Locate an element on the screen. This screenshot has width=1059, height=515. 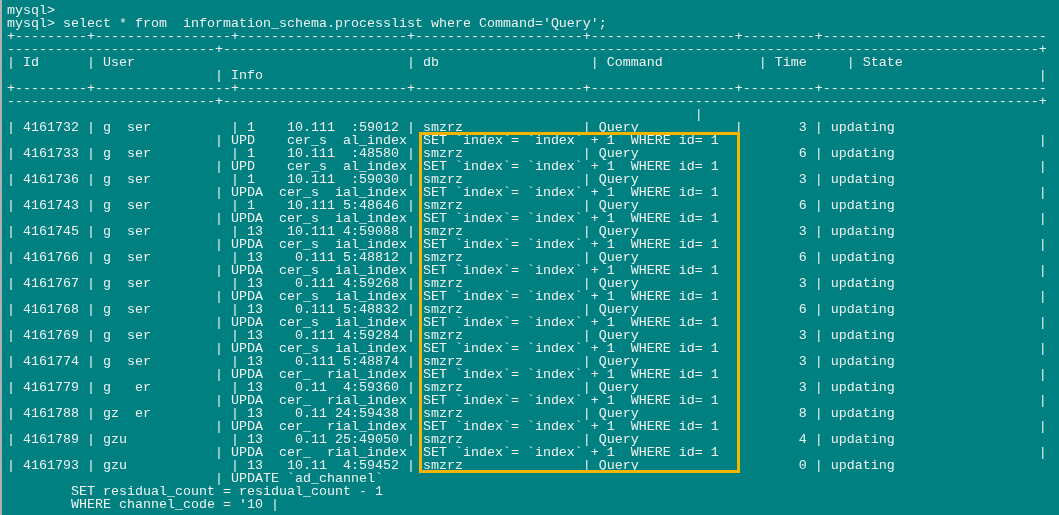
terminal-line: WHERE channel_code = '10 | is located at coordinates (174, 504).